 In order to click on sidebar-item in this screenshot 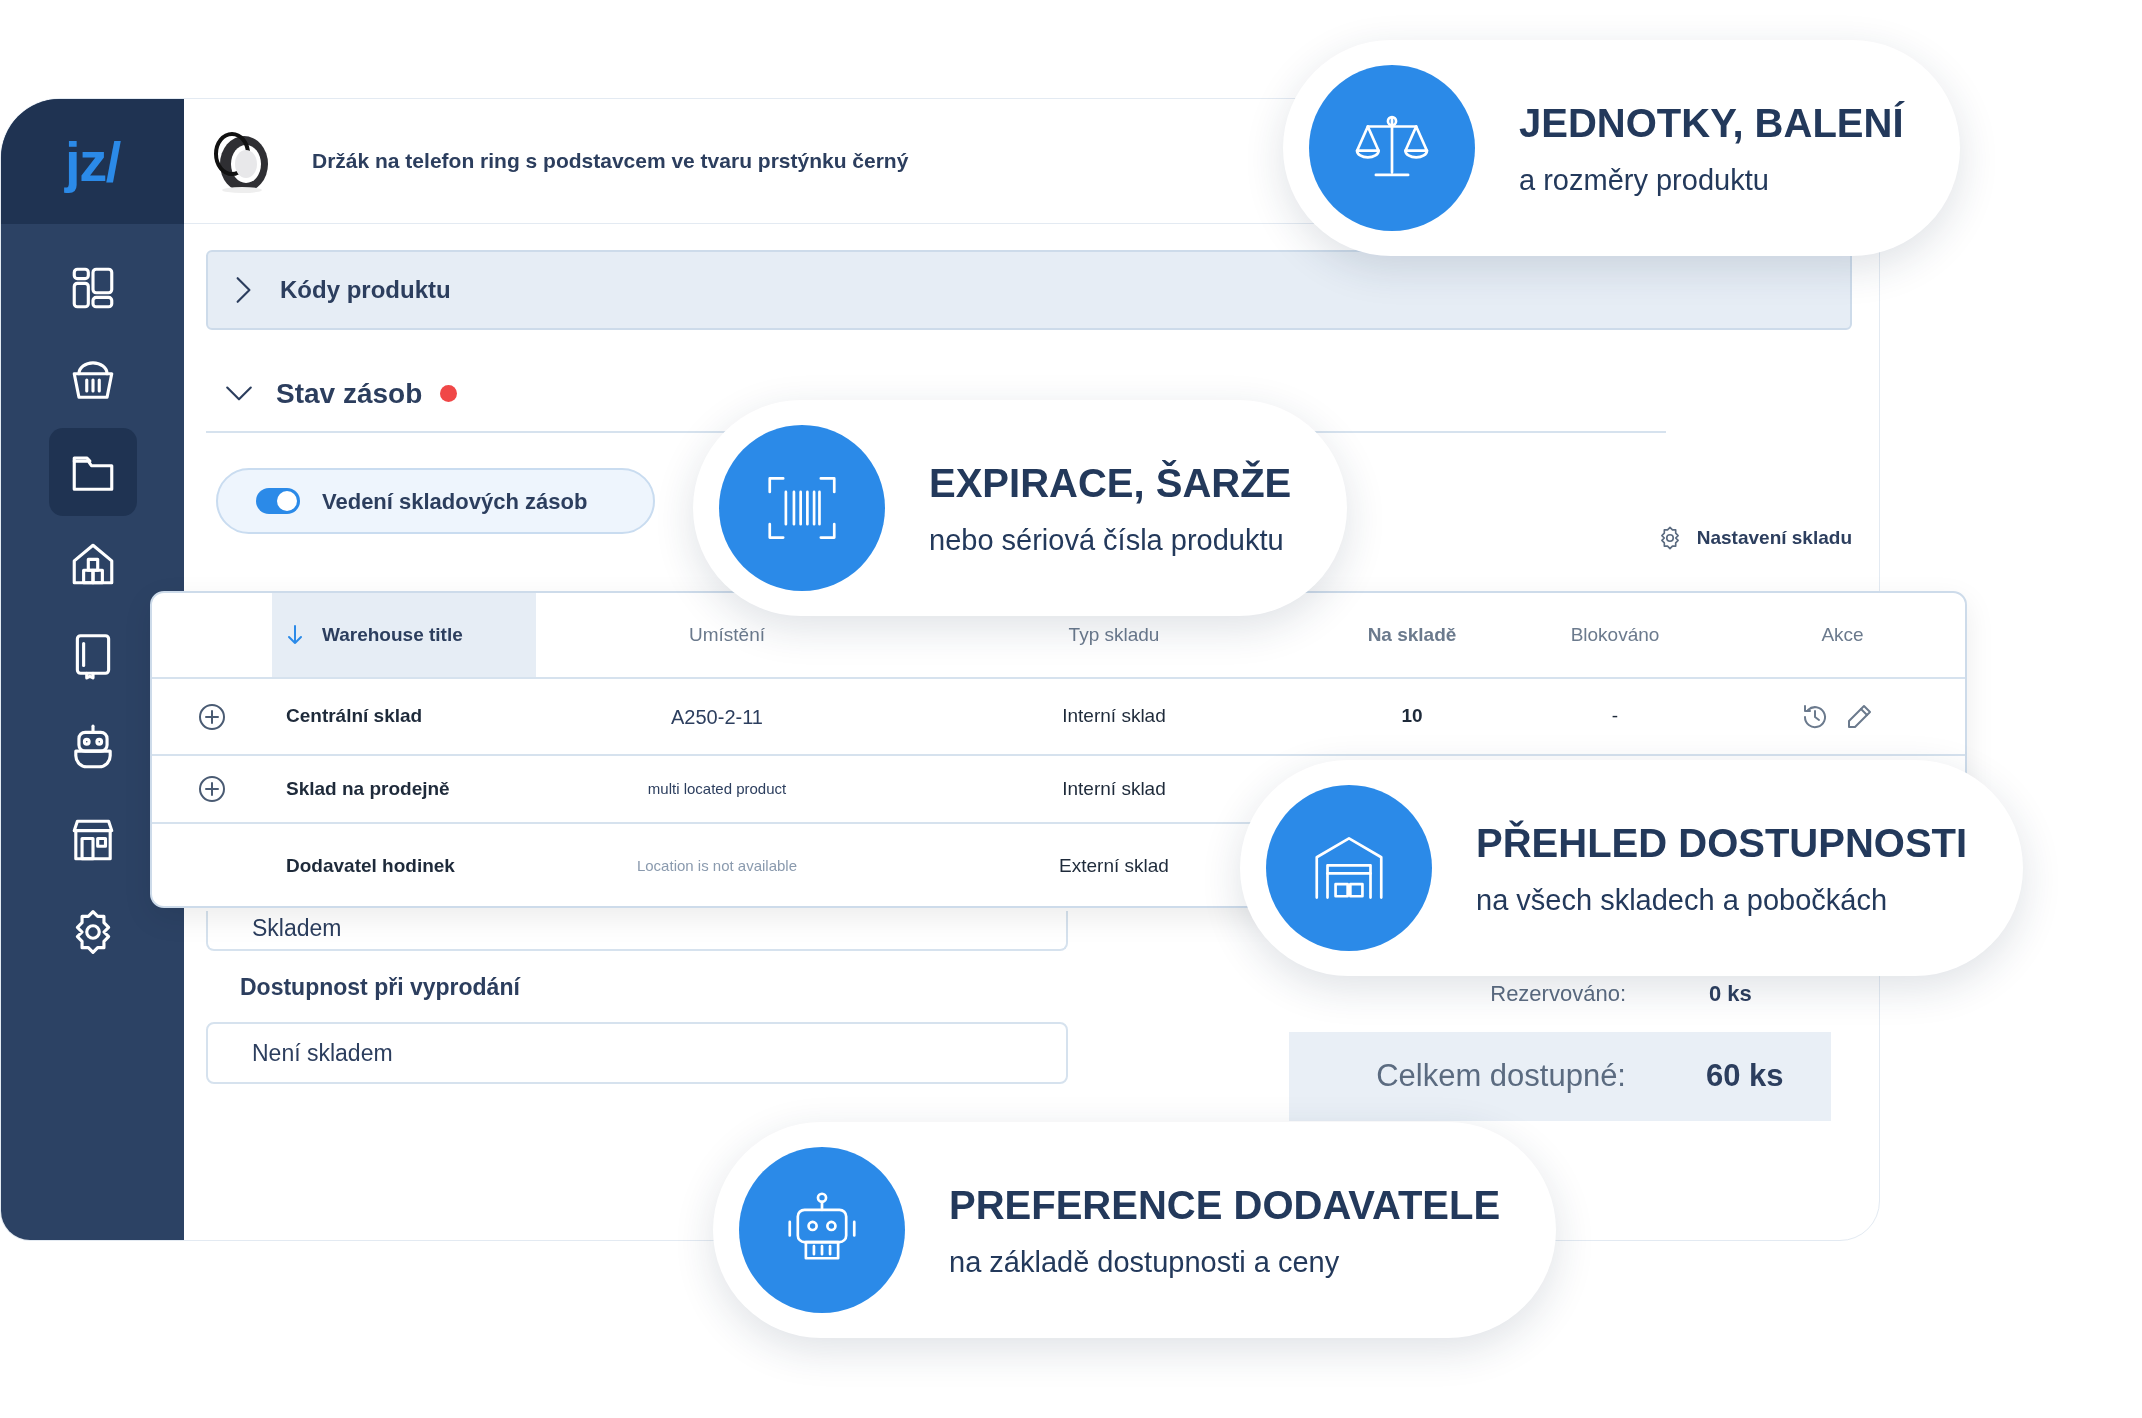, I will do `click(92, 472)`.